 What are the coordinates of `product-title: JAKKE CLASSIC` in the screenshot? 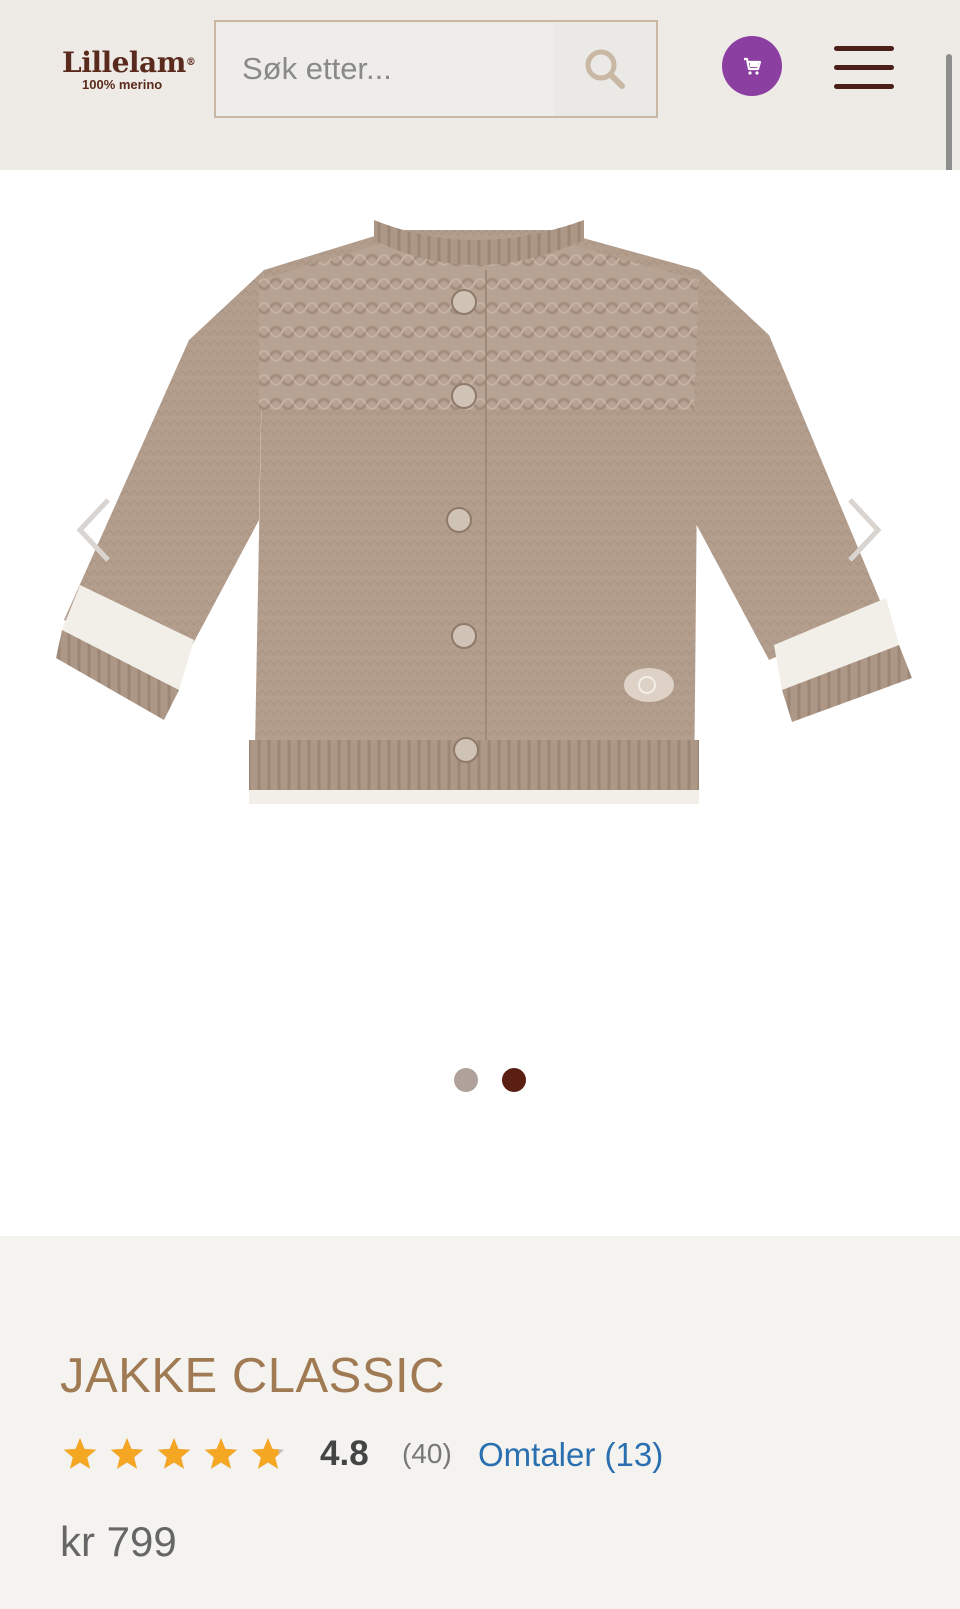 It's located at (253, 1376).